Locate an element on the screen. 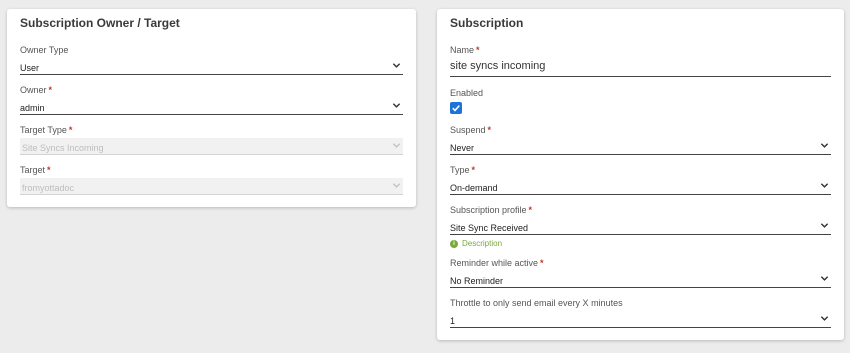 The width and height of the screenshot is (850, 353). owner-type-select: User is located at coordinates (211, 66).